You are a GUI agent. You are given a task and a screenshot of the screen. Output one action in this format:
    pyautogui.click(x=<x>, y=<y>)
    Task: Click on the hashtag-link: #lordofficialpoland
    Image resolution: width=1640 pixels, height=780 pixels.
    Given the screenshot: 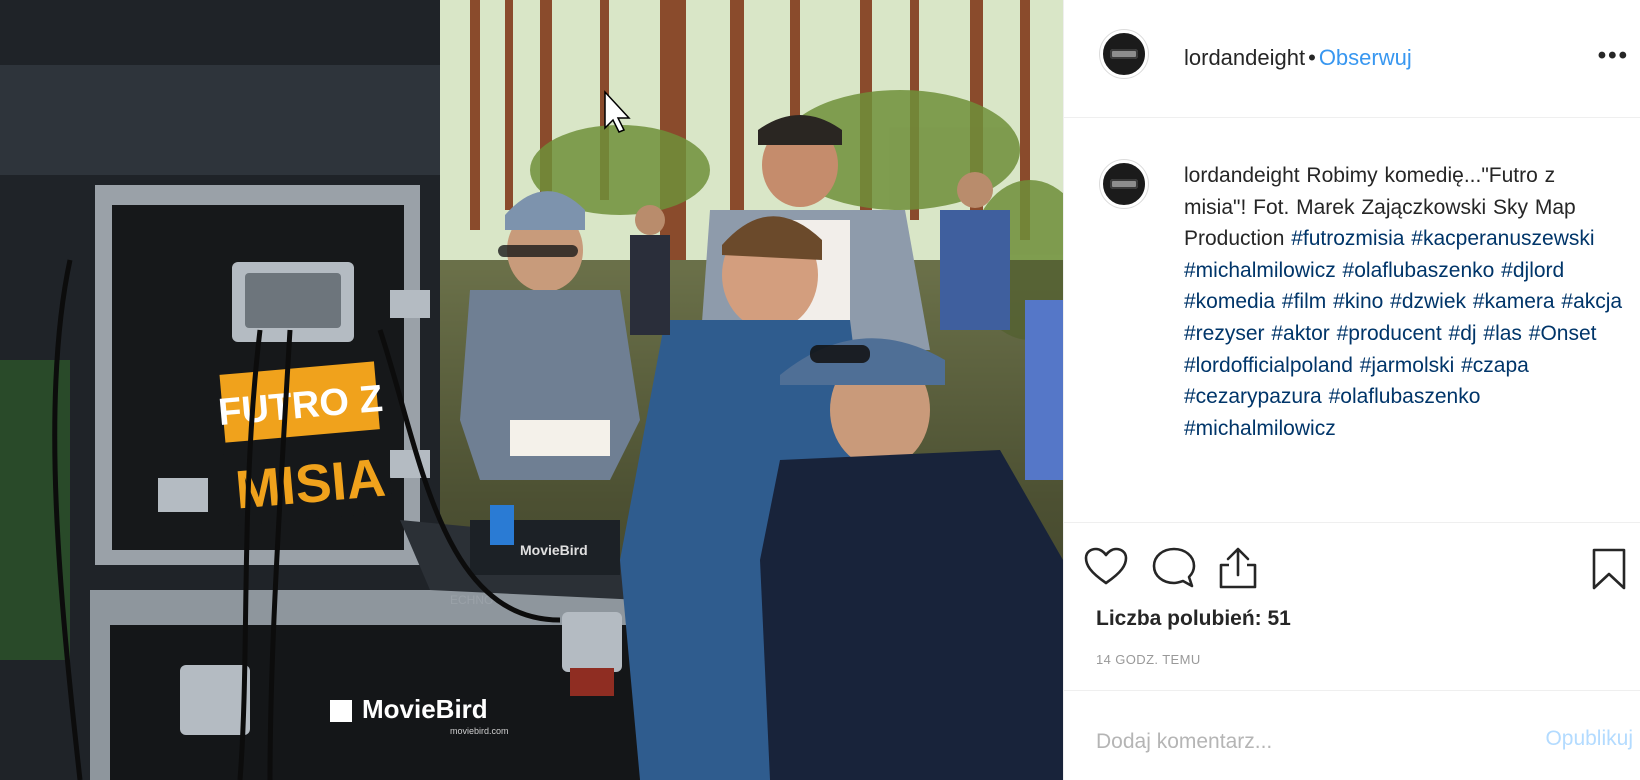 What is the action you would take?
    pyautogui.click(x=1268, y=365)
    